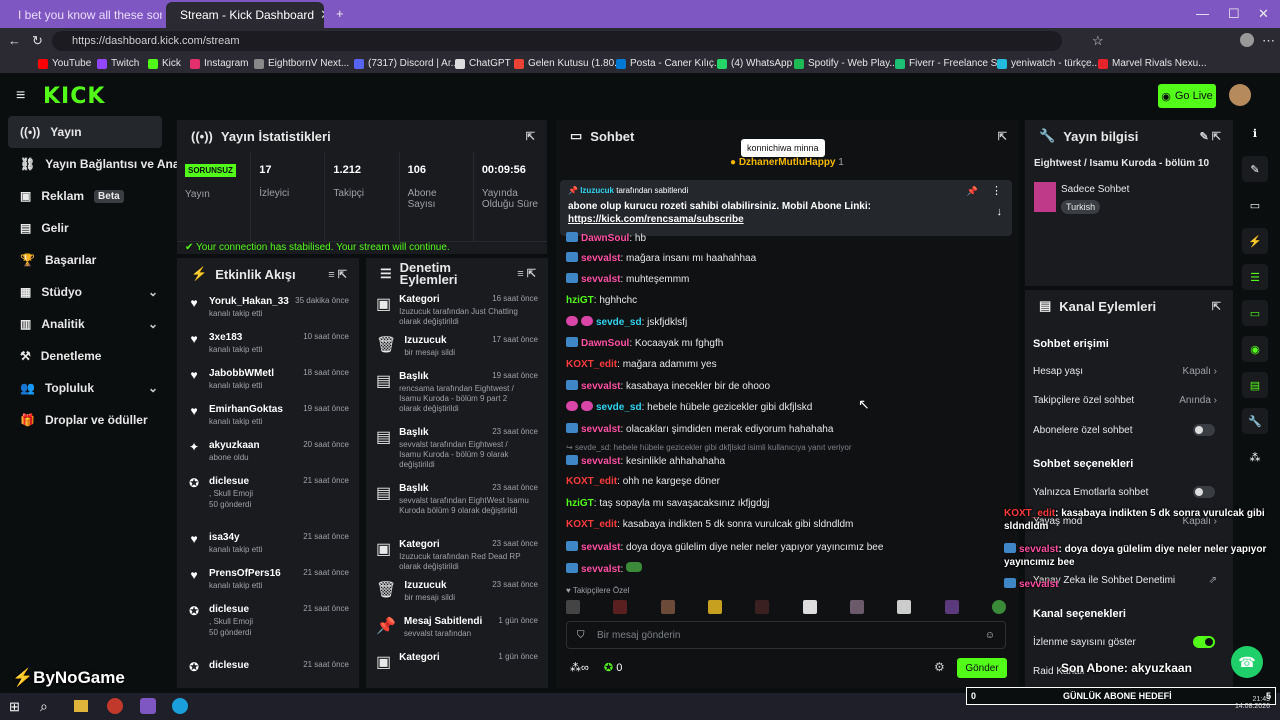 This screenshot has width=1280, height=720. I want to click on community-icon: ⁂∞, so click(579, 668).